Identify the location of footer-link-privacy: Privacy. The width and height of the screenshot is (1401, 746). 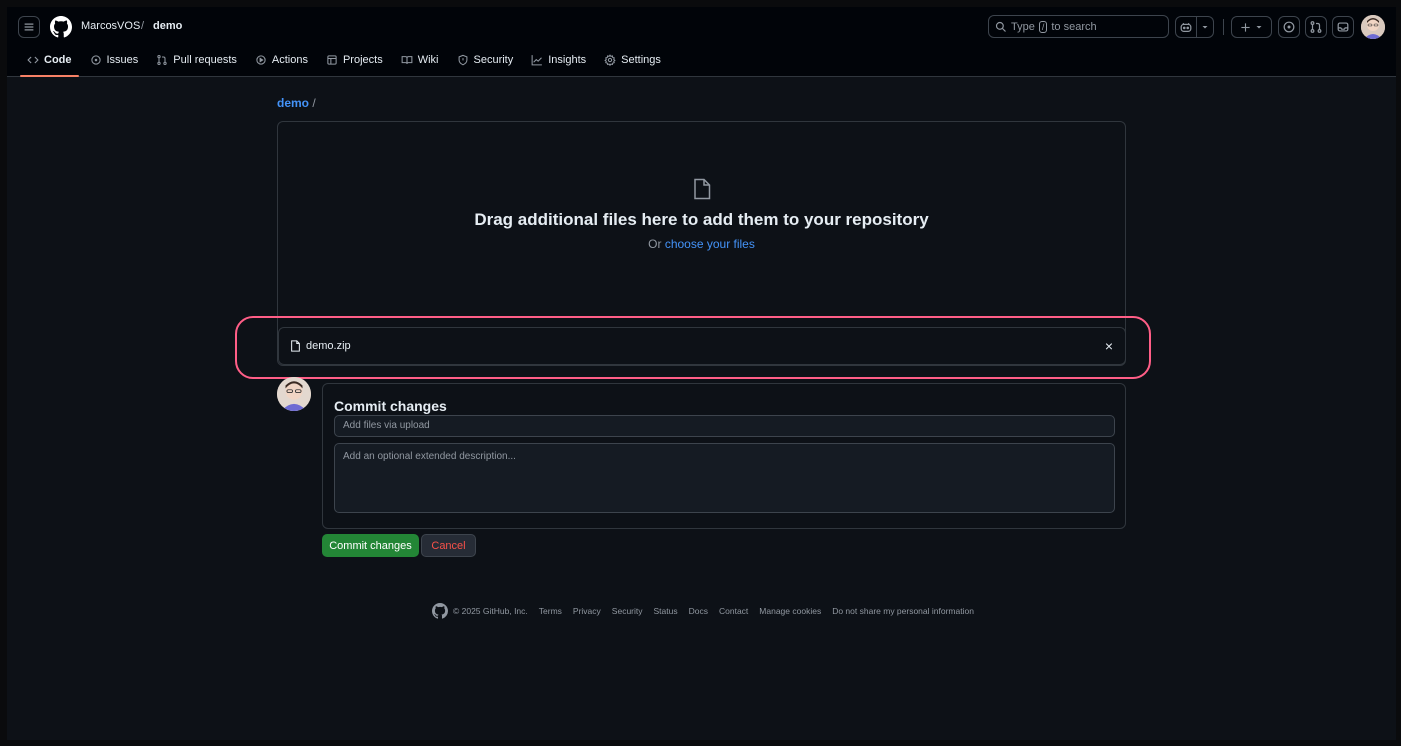
(587, 611).